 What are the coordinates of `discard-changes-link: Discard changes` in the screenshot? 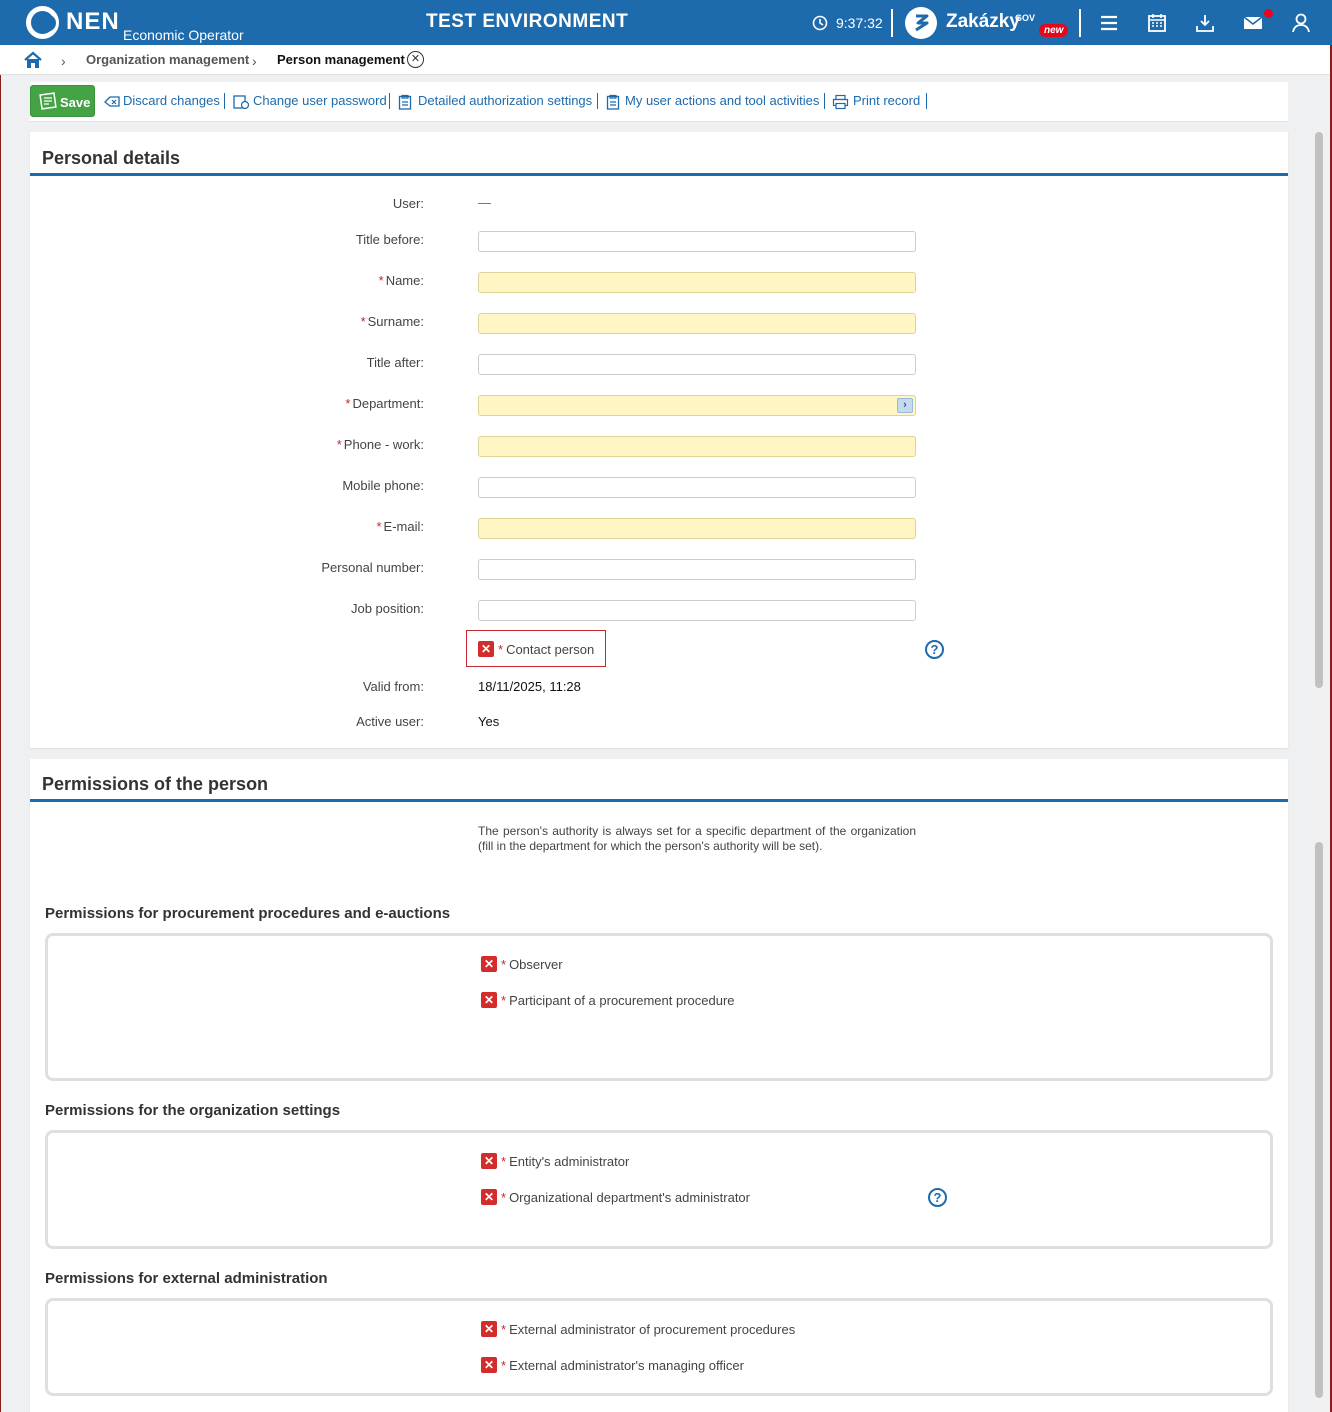 It's located at (171, 100).